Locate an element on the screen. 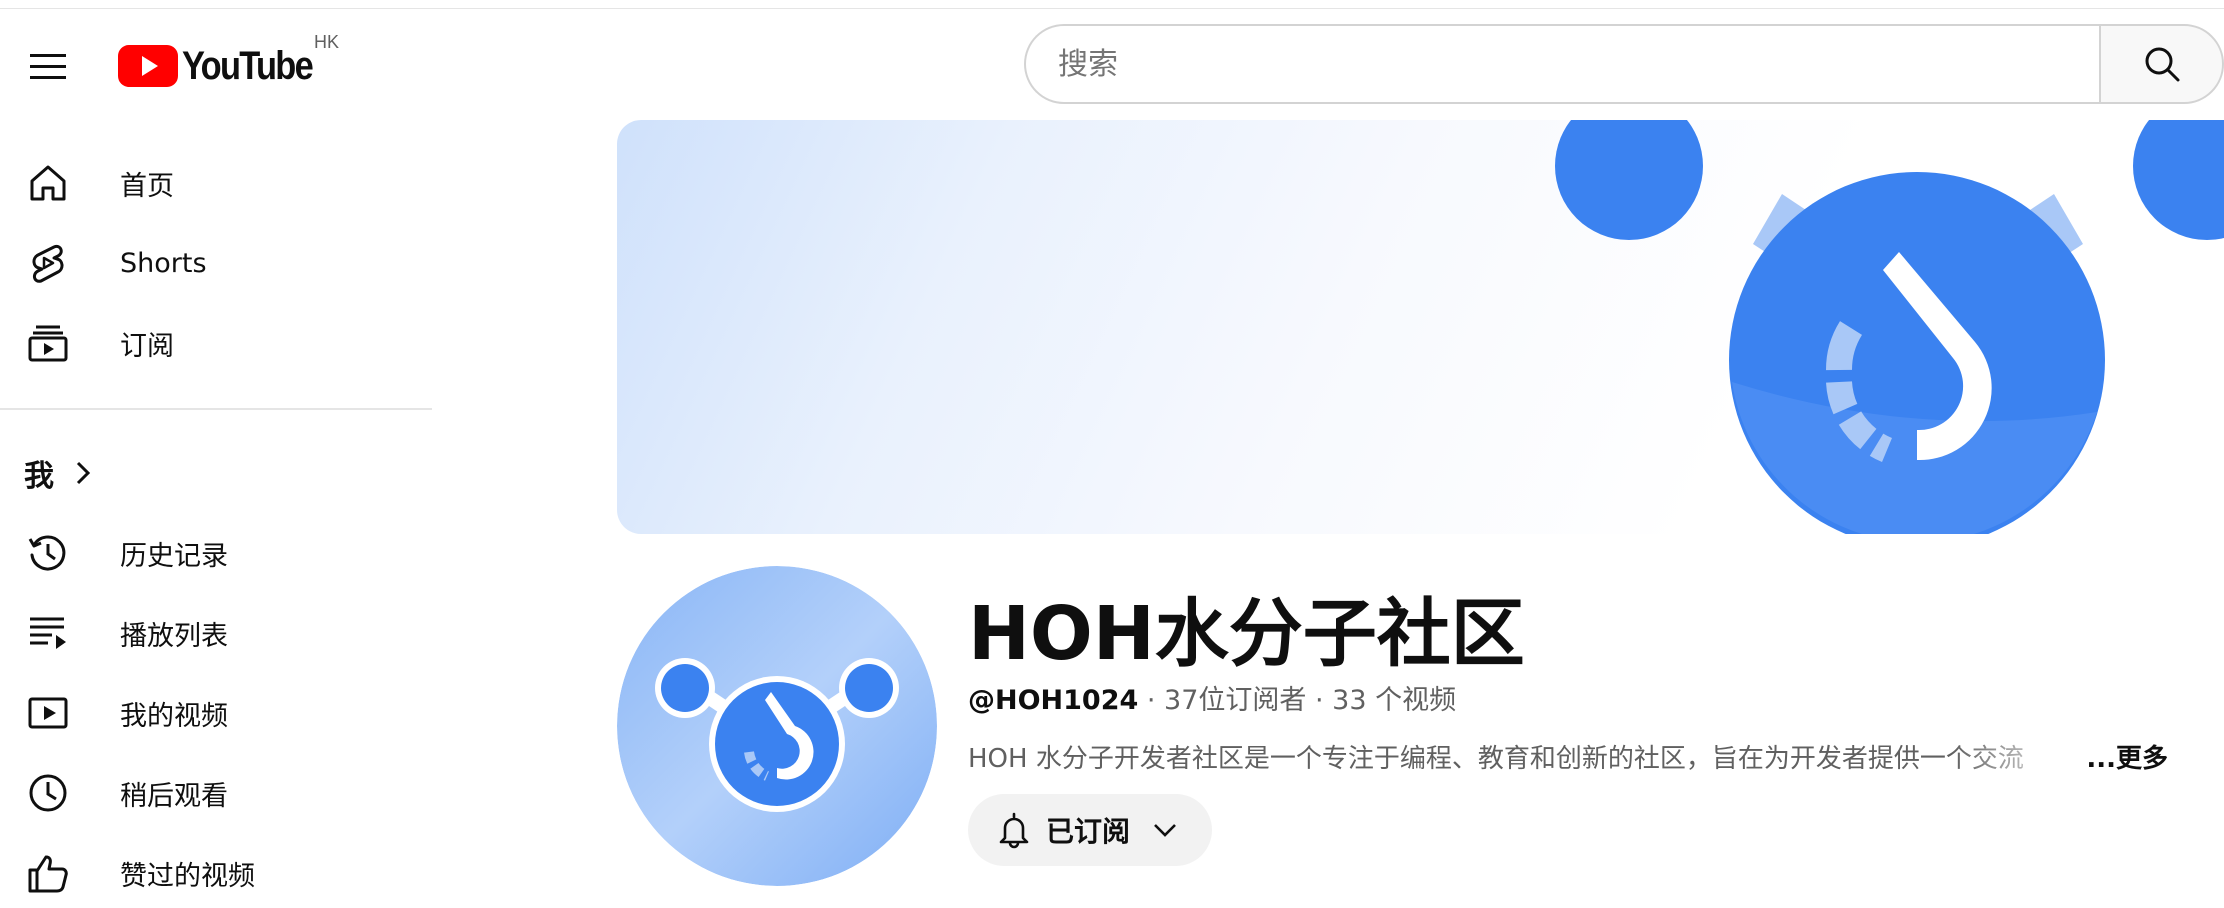 The width and height of the screenshot is (2224, 908). sidebar-item-history: 历史记录 is located at coordinates (215, 553).